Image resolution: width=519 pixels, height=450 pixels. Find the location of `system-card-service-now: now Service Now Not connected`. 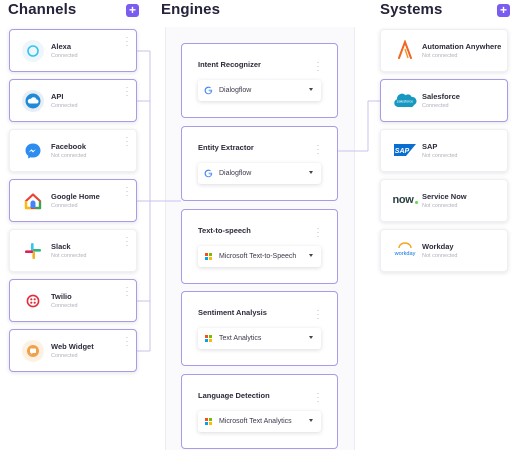

system-card-service-now: now Service Now Not connected is located at coordinates (444, 200).